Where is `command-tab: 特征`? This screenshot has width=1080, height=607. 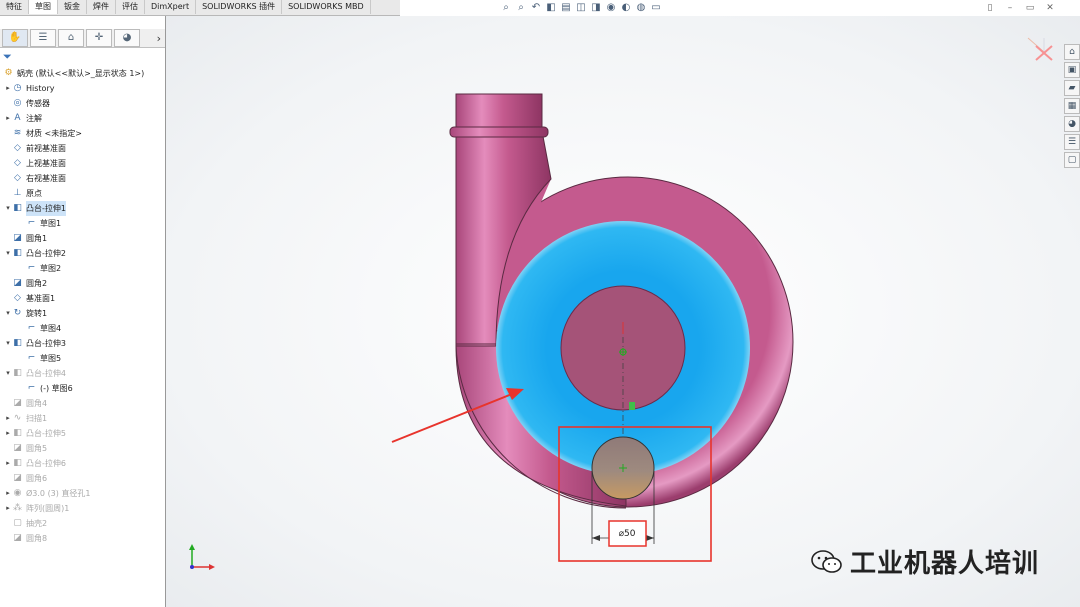 command-tab: 特征 is located at coordinates (14, 7).